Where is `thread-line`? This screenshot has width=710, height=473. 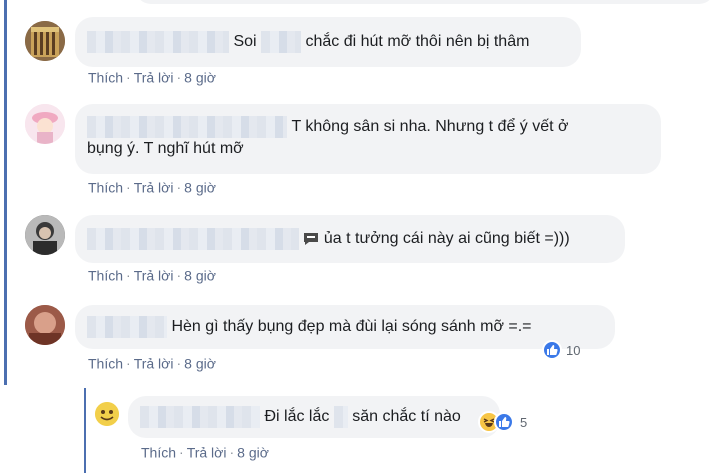 thread-line is located at coordinates (5, 192).